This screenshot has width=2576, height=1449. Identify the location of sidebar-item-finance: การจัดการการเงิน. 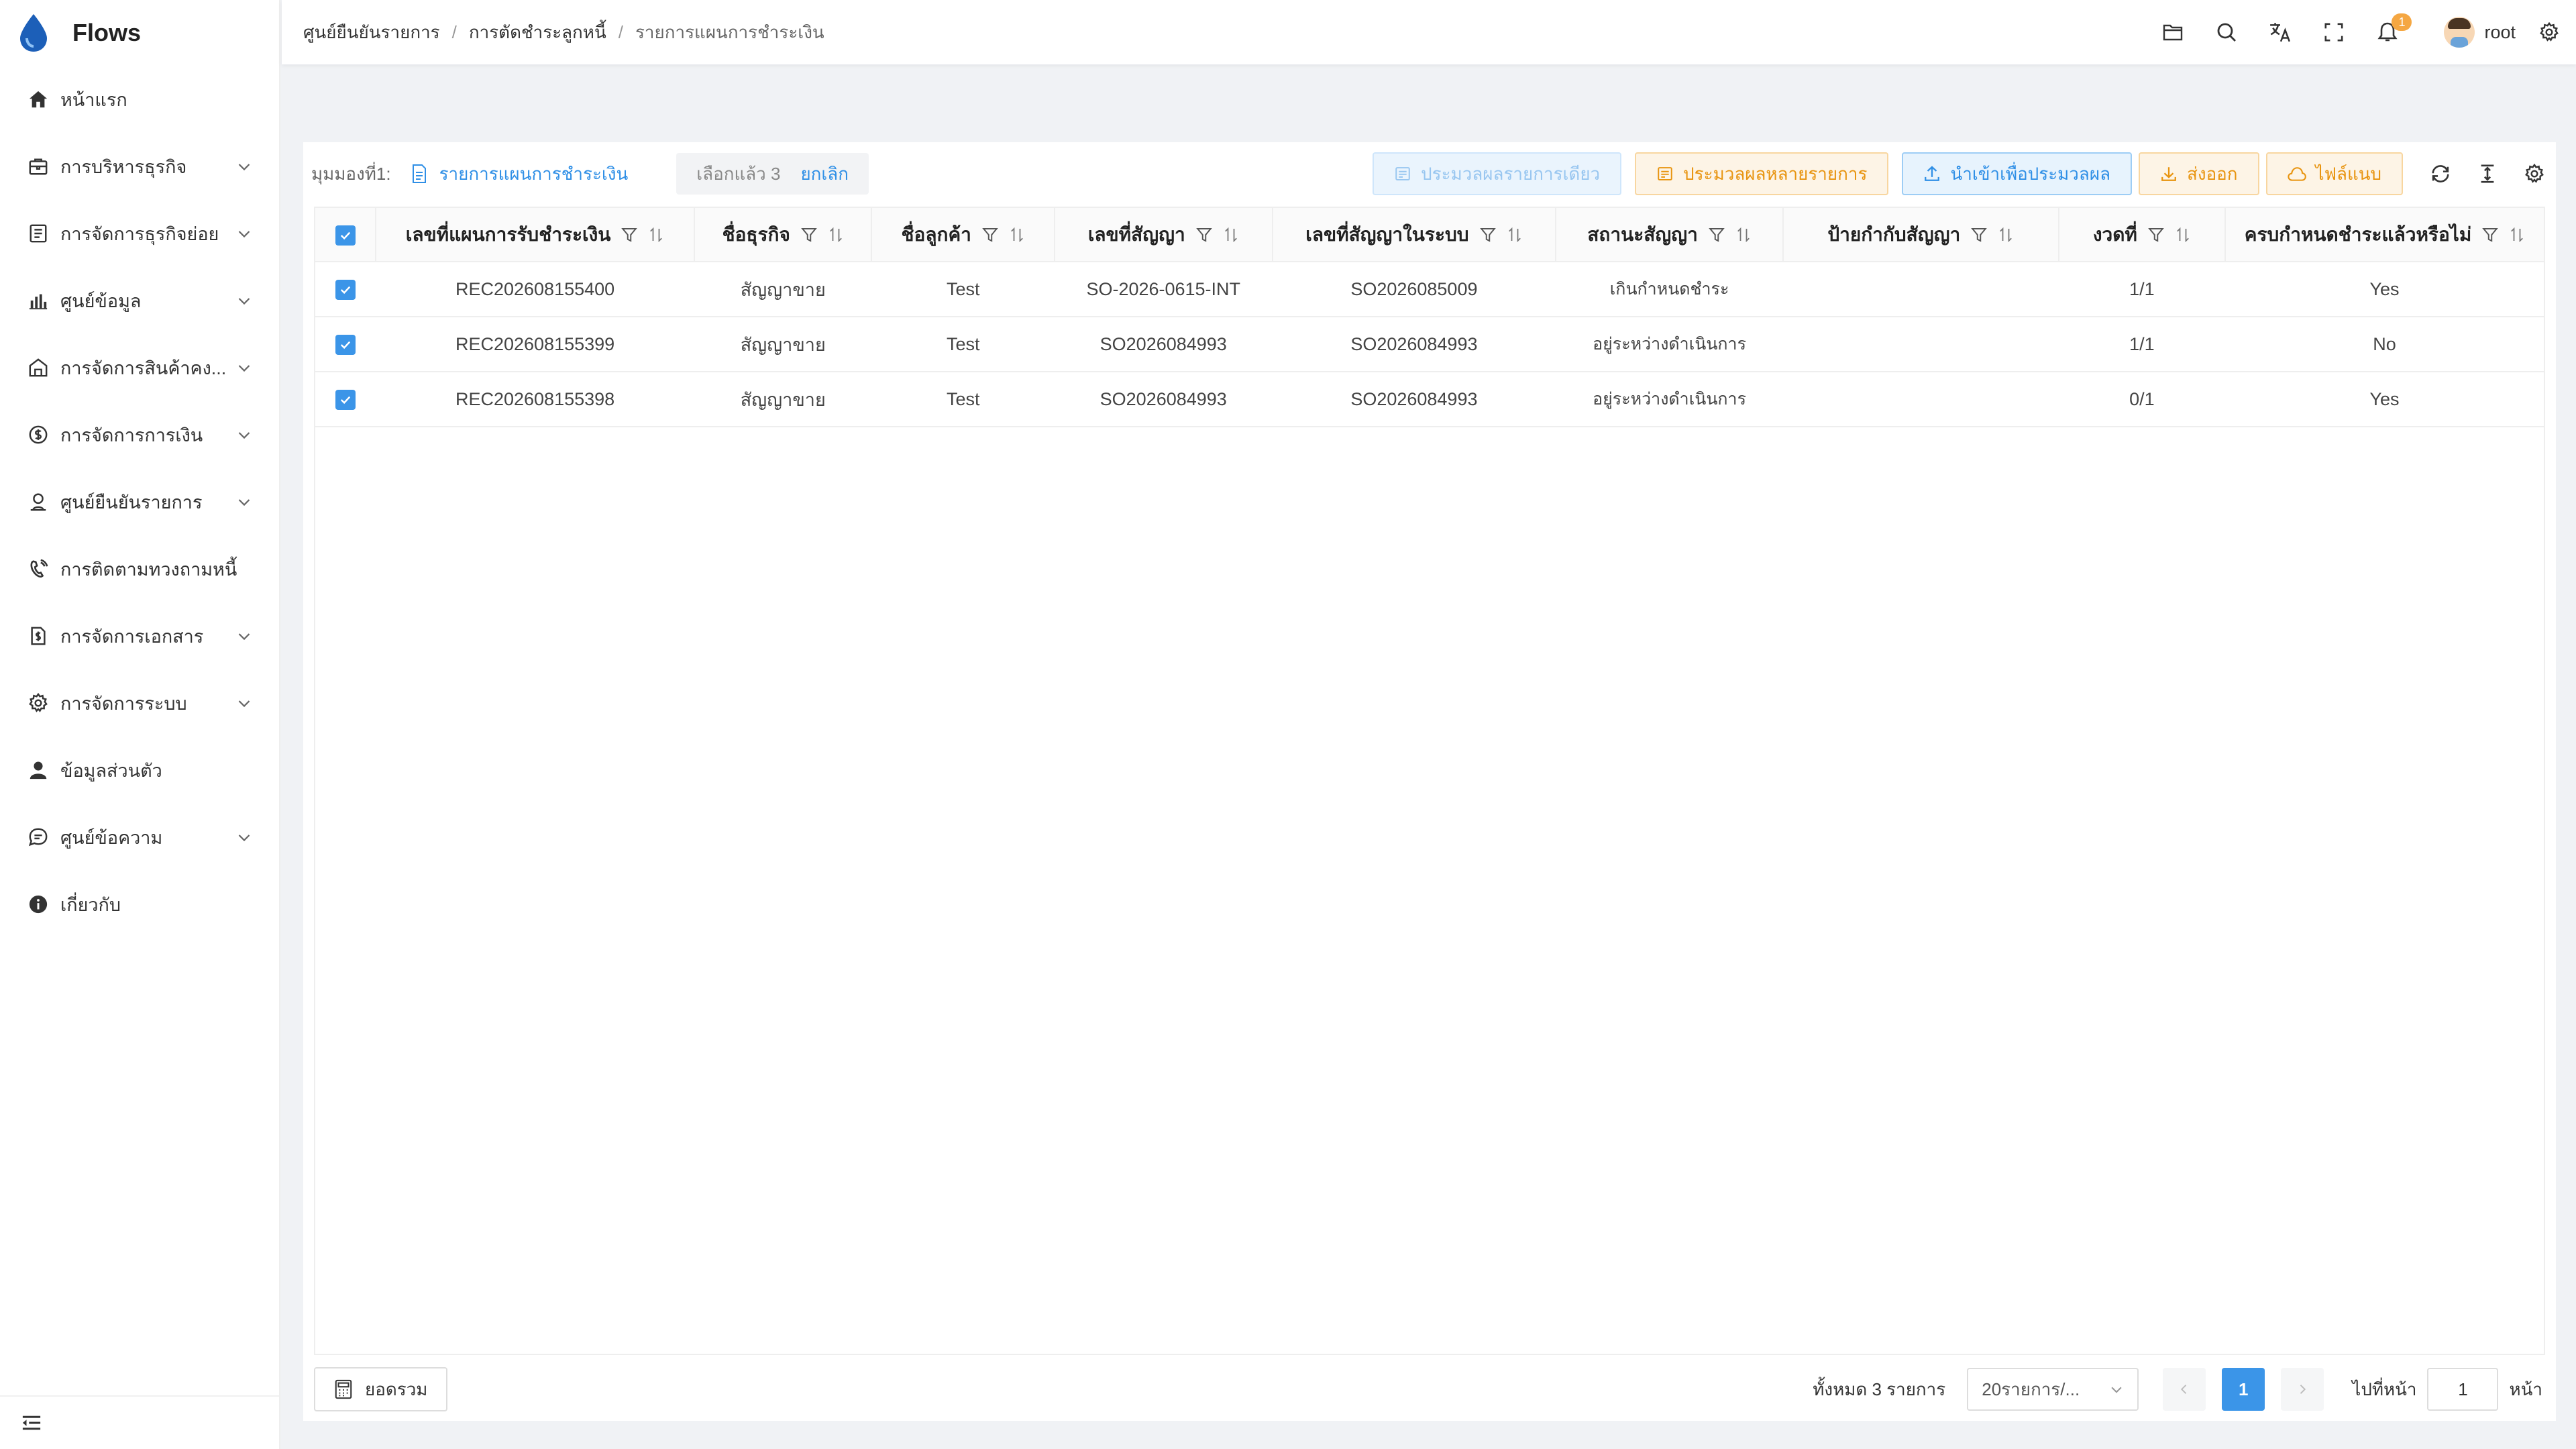
(139, 434).